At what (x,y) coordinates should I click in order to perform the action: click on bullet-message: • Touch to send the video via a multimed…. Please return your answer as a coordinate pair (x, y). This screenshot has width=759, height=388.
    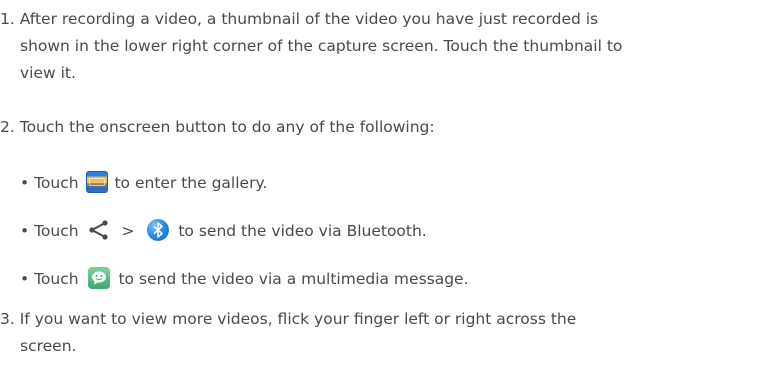
    Looking at the image, I should click on (385, 279).